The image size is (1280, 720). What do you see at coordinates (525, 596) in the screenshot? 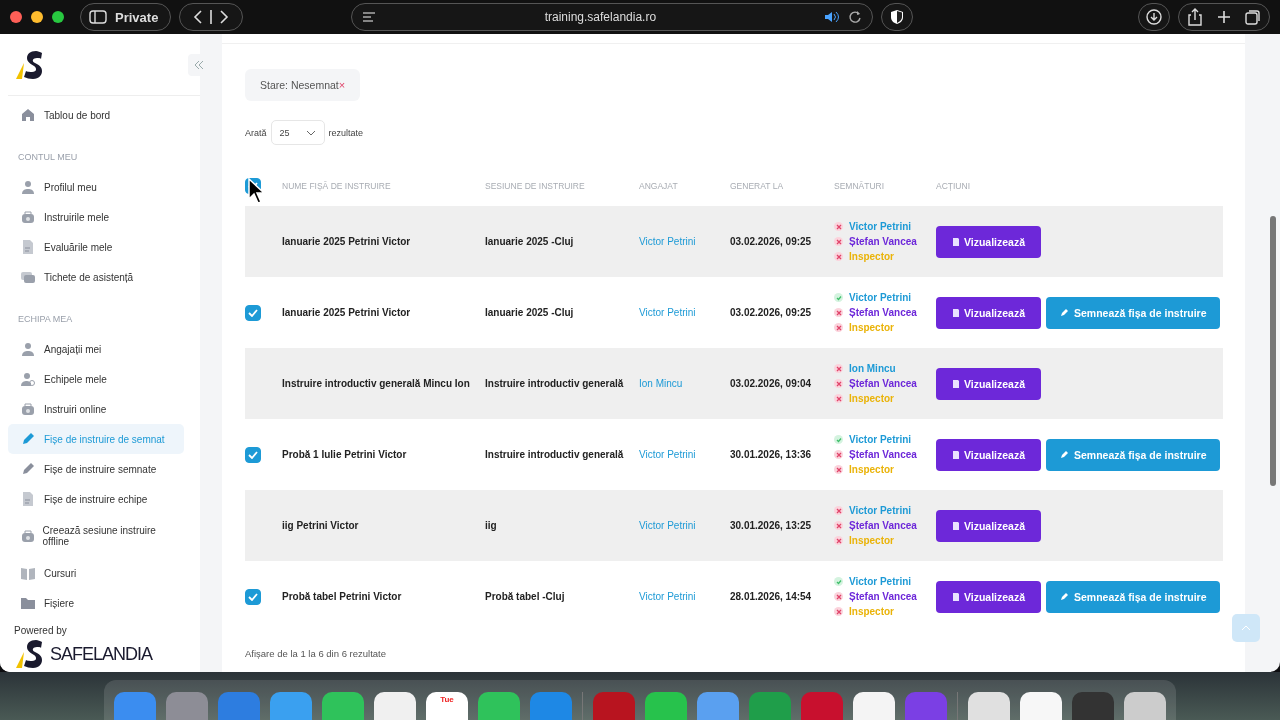
I see `table-cell-text: Probă tabel -Cluj` at bounding box center [525, 596].